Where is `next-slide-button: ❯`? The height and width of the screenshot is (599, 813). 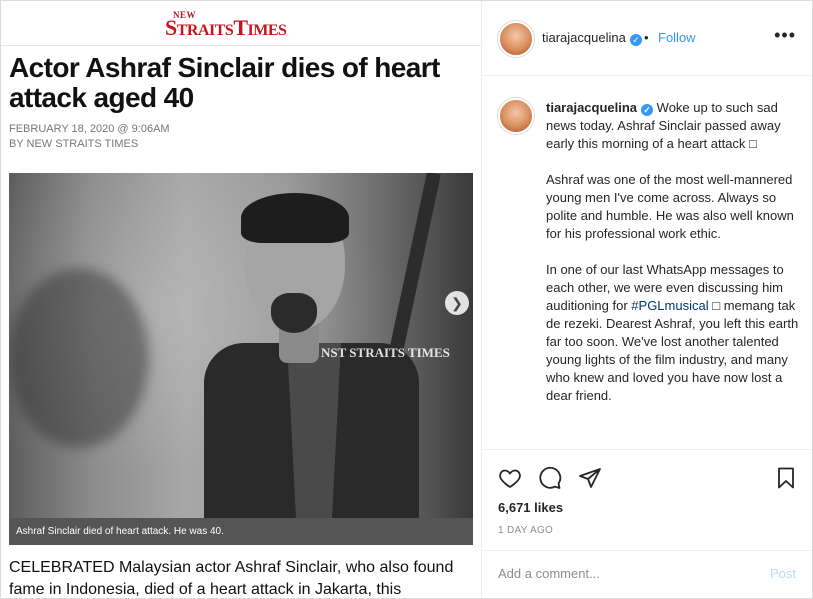
next-slide-button: ❯ is located at coordinates (457, 303).